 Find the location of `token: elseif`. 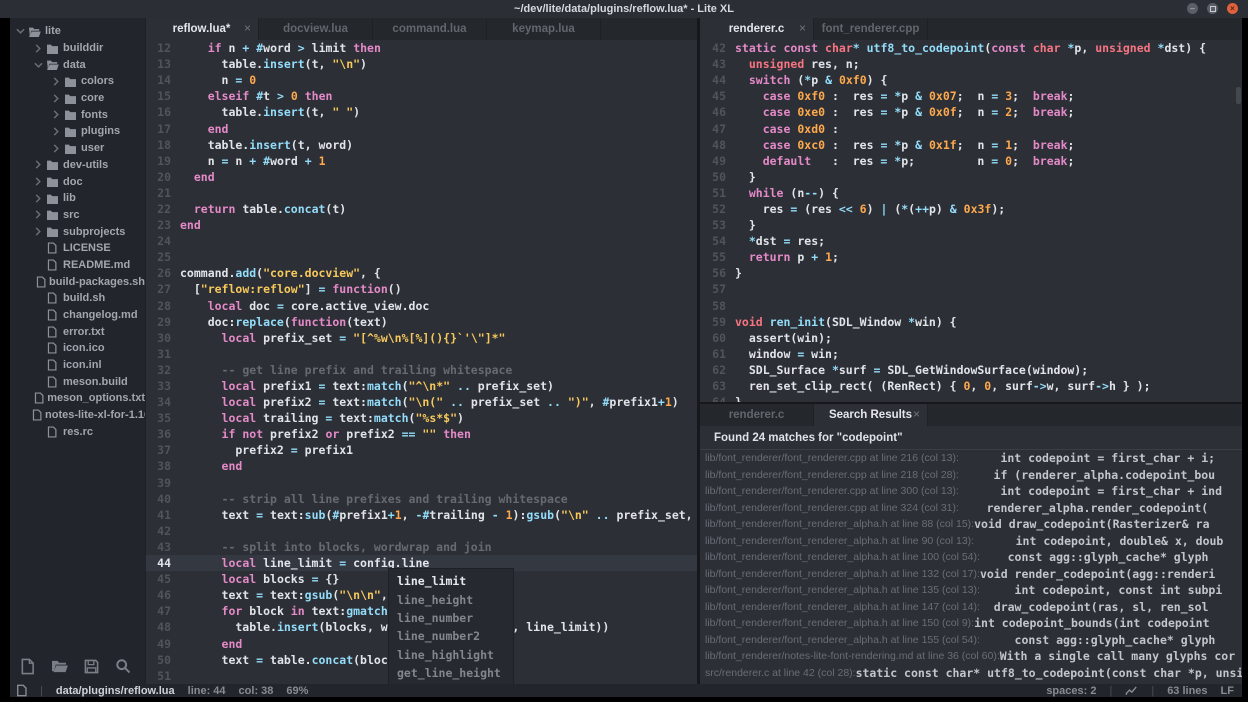

token: elseif is located at coordinates (228, 96).